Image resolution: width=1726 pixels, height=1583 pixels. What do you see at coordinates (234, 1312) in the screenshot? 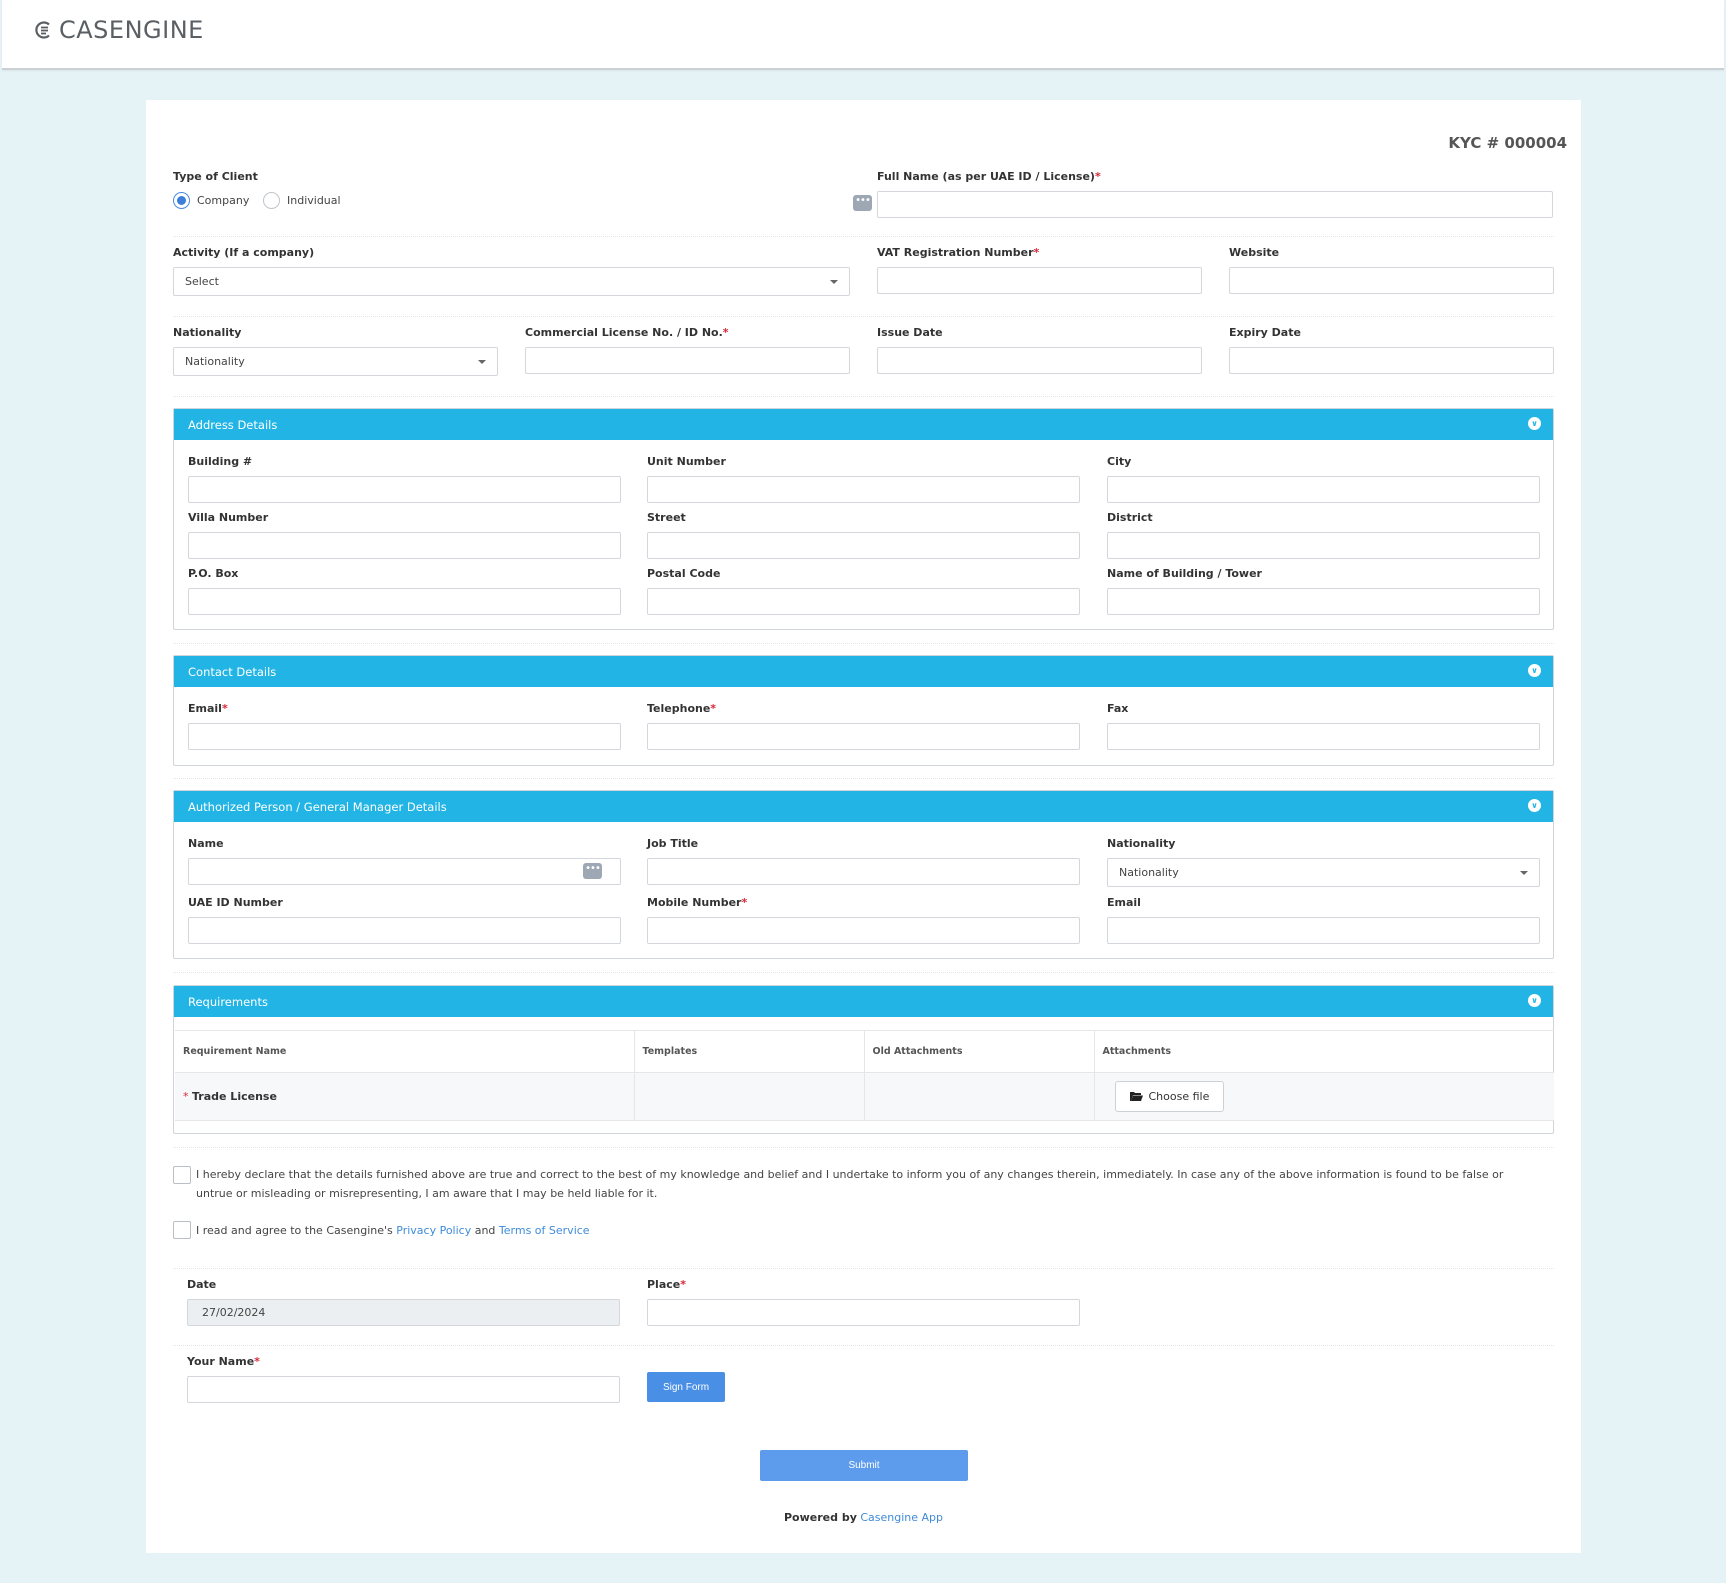
I see `date-value: 27/02/2024` at bounding box center [234, 1312].